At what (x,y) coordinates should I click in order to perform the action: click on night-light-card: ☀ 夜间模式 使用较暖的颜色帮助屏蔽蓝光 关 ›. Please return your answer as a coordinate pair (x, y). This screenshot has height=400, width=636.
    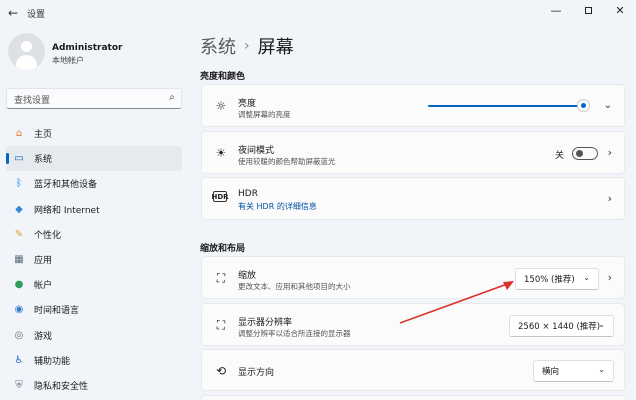
    Looking at the image, I should click on (413, 152).